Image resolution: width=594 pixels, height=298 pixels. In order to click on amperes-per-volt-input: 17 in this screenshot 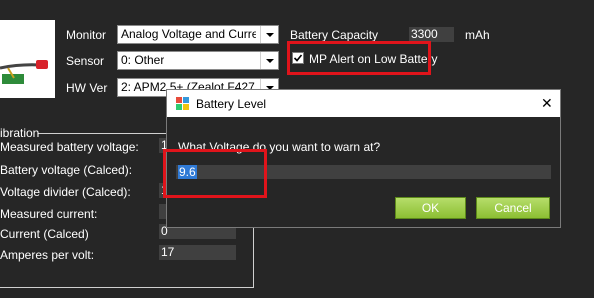, I will do `click(197, 252)`.